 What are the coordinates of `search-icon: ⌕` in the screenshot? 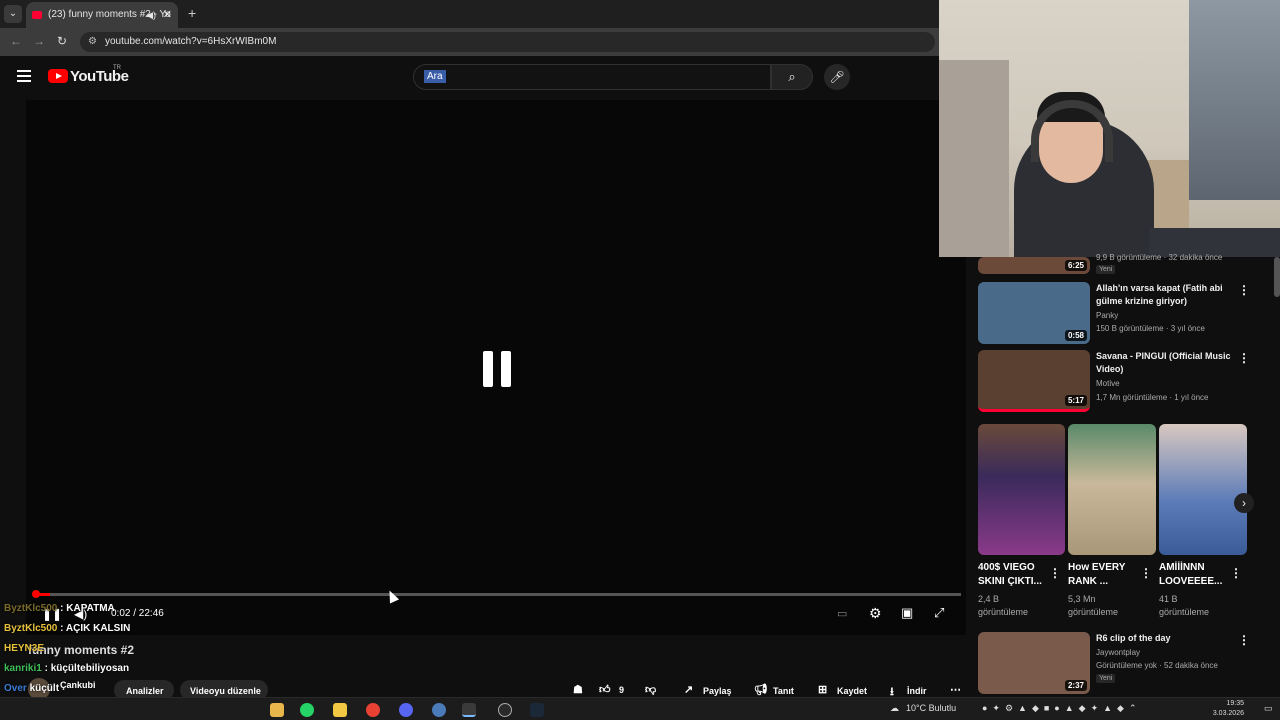 It's located at (792, 76).